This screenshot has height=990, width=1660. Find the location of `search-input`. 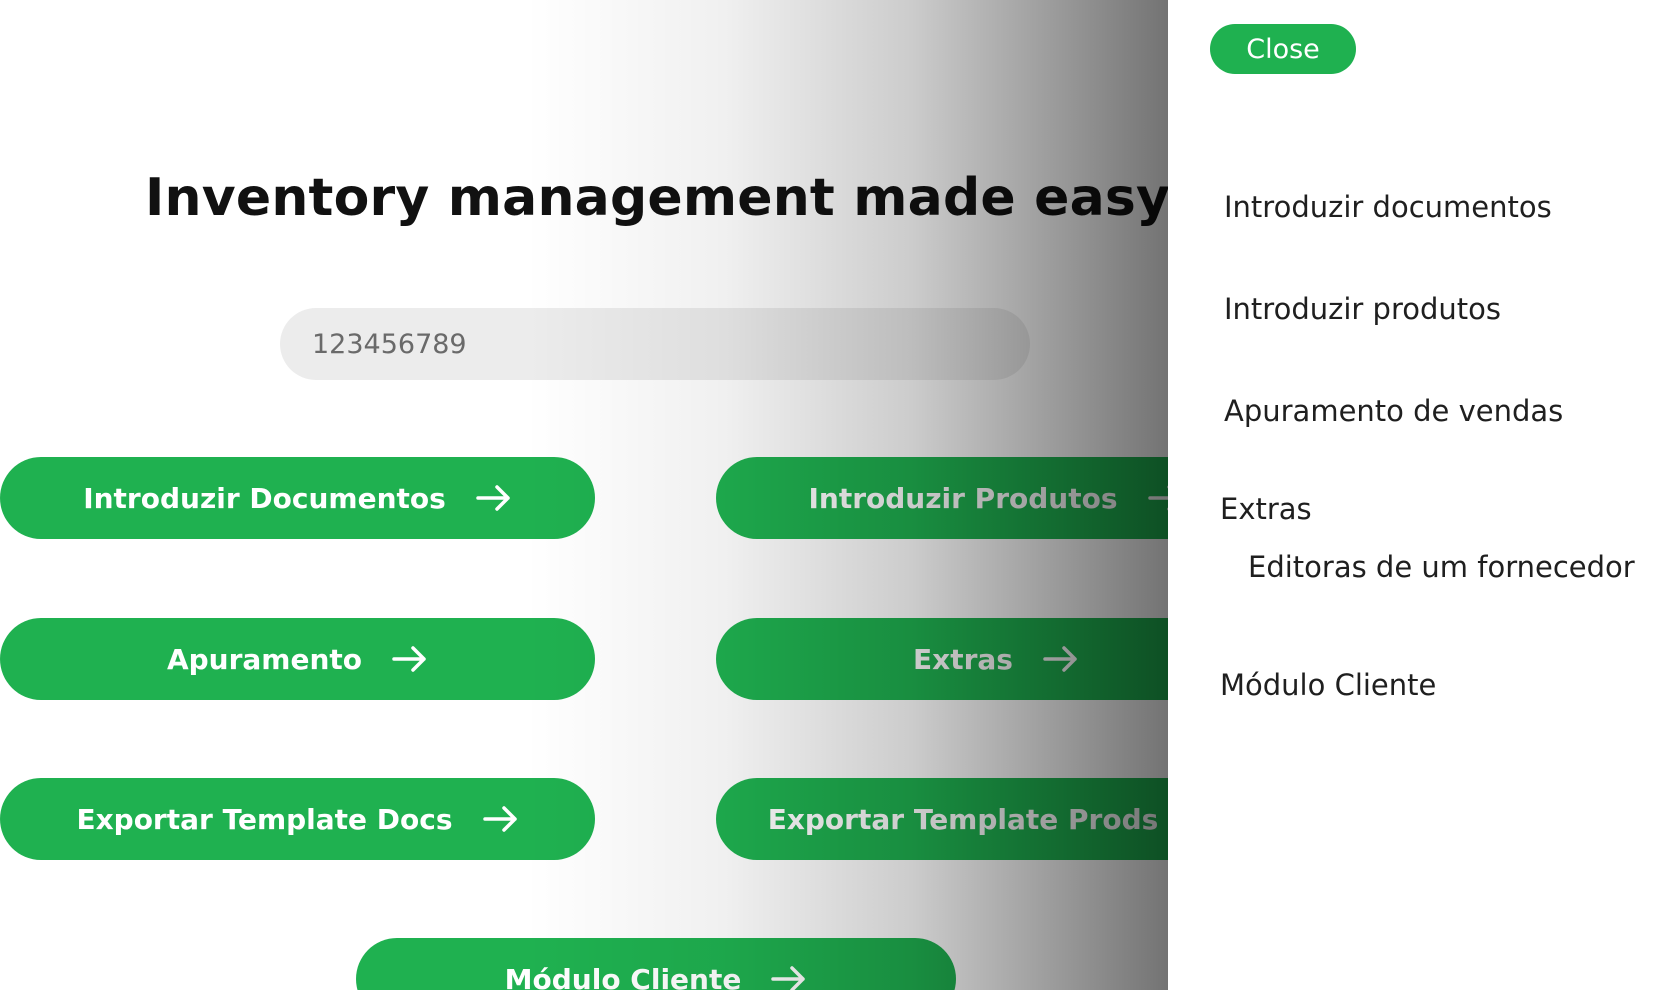

search-input is located at coordinates (655, 344).